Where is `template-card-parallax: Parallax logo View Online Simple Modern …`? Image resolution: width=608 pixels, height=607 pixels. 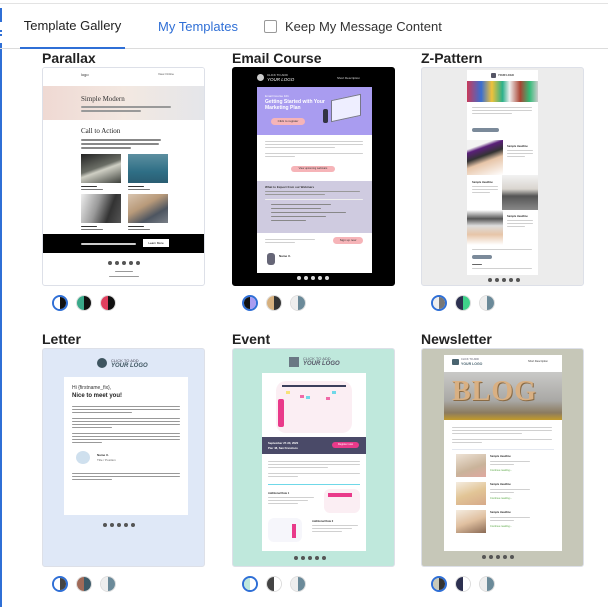
template-card-parallax: Parallax logo View Online Simple Modern … is located at coordinates (124, 185).